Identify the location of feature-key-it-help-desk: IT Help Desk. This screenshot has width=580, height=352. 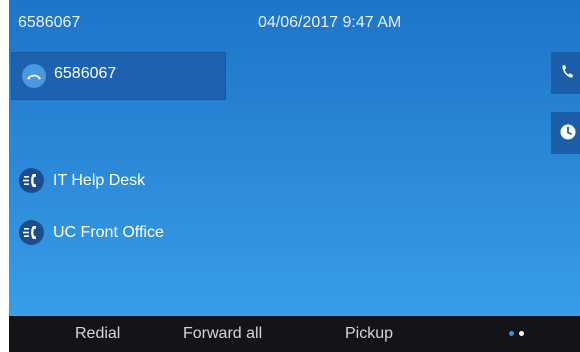
(129, 181).